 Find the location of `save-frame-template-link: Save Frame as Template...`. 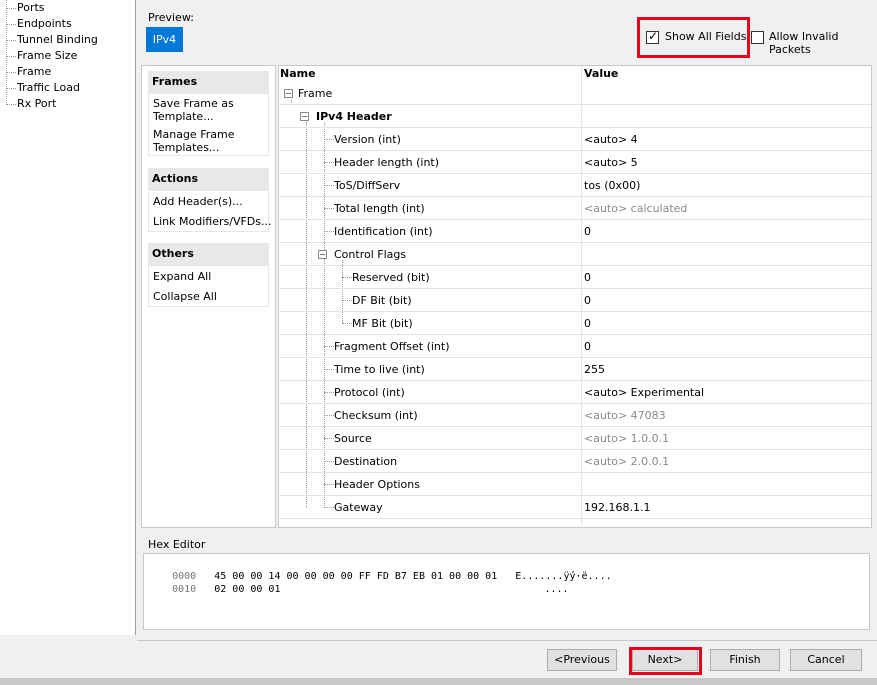

save-frame-template-link: Save Frame as Template... is located at coordinates (208, 110).